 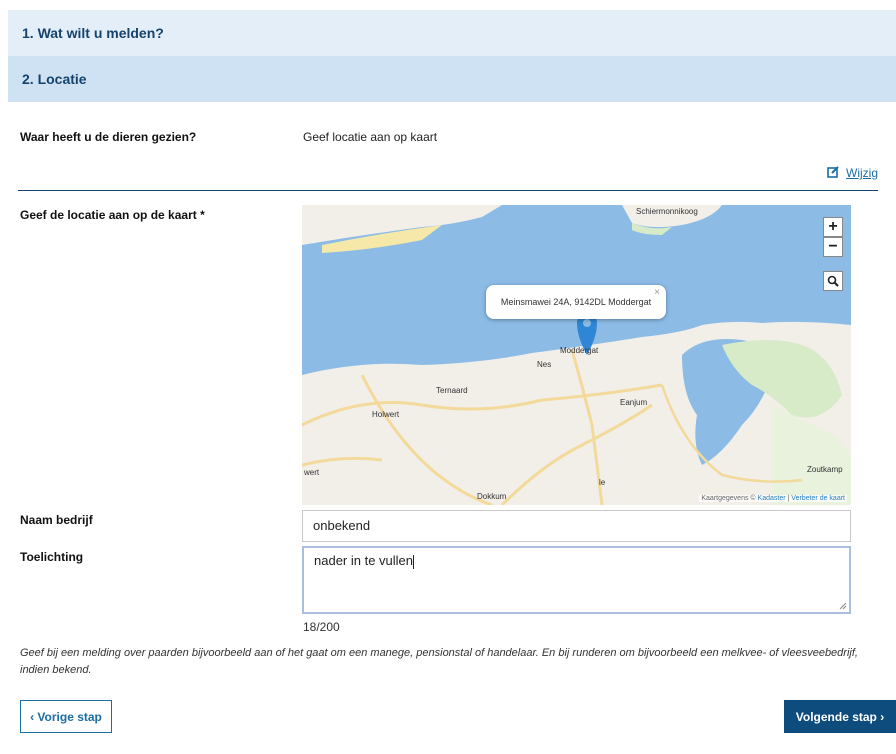 What do you see at coordinates (386, 414) in the screenshot?
I see `map-label-holwert: Holwert` at bounding box center [386, 414].